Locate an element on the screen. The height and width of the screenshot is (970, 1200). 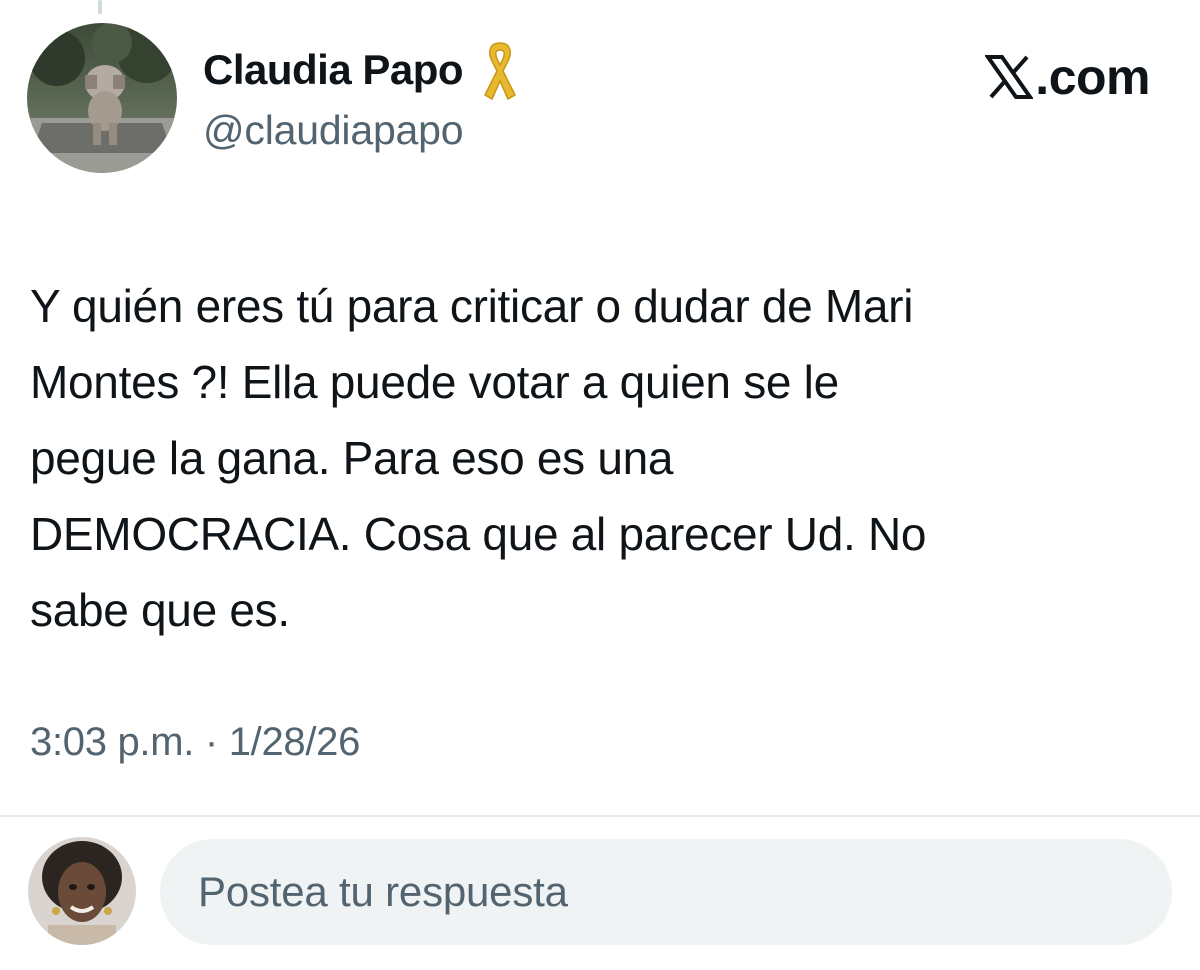
reply-placeholder: Postea tu respuesta is located at coordinates (383, 891).